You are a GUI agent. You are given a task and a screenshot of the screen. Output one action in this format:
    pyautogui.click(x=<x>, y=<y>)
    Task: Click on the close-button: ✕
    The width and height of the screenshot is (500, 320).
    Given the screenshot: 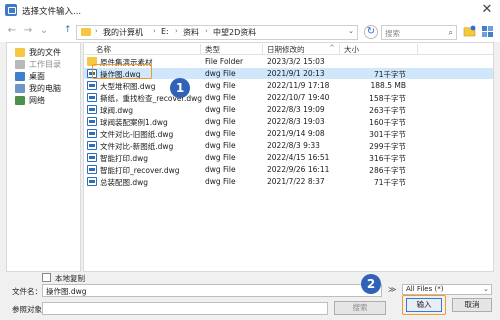 What is the action you would take?
    pyautogui.click(x=487, y=10)
    